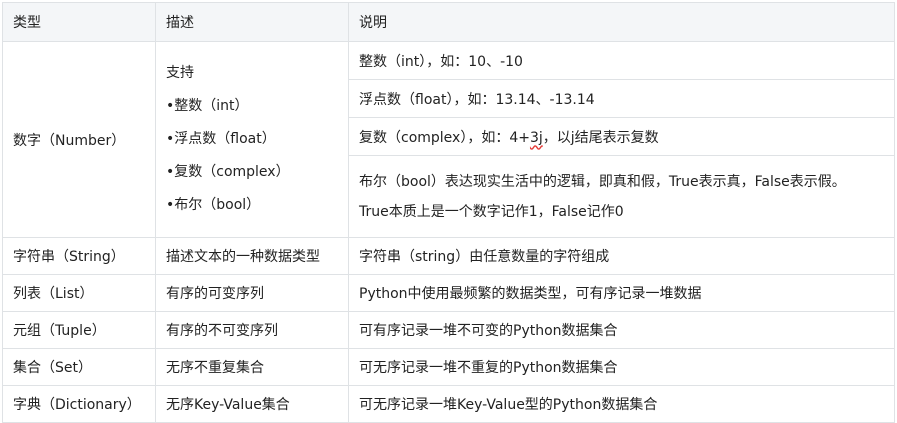  I want to click on type-cell: 列表（List）, so click(79, 293).